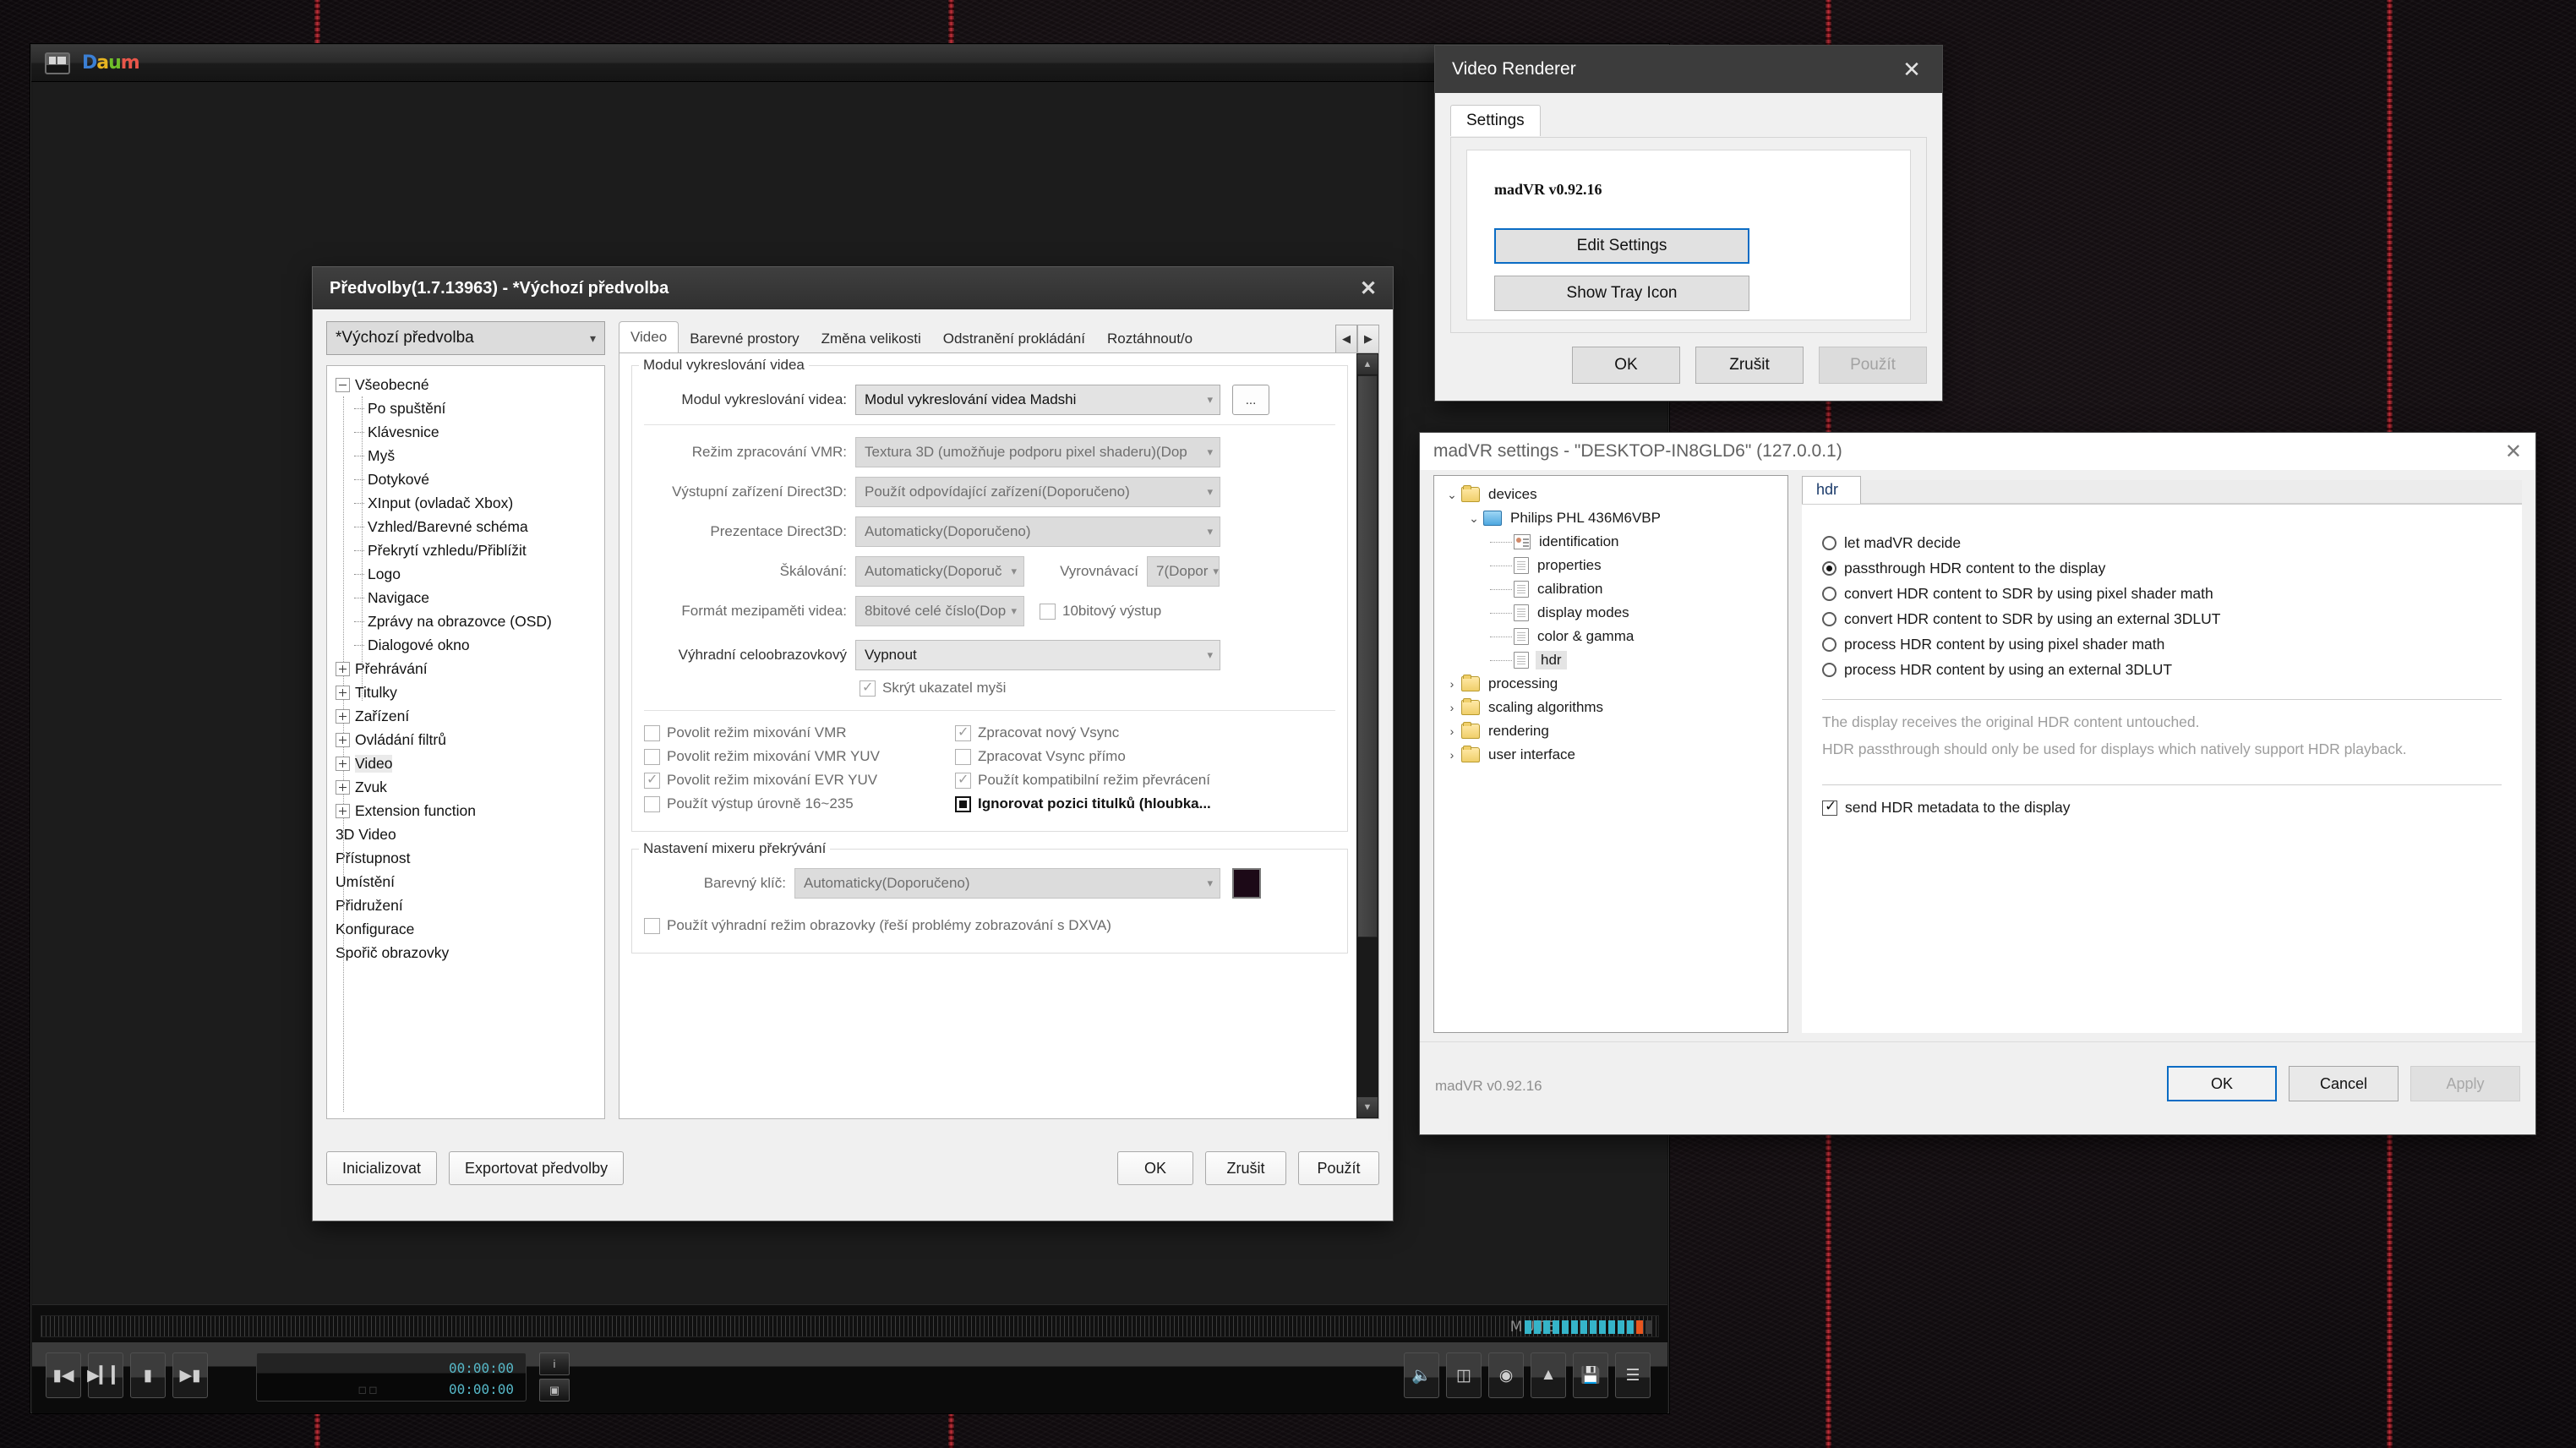 The width and height of the screenshot is (2576, 1448). Describe the element at coordinates (792, 780) in the screenshot. I see `checkbox-povolit-re-im-mixov-n-evr-yuv: Povolit režim mixování EVR YUV` at that location.